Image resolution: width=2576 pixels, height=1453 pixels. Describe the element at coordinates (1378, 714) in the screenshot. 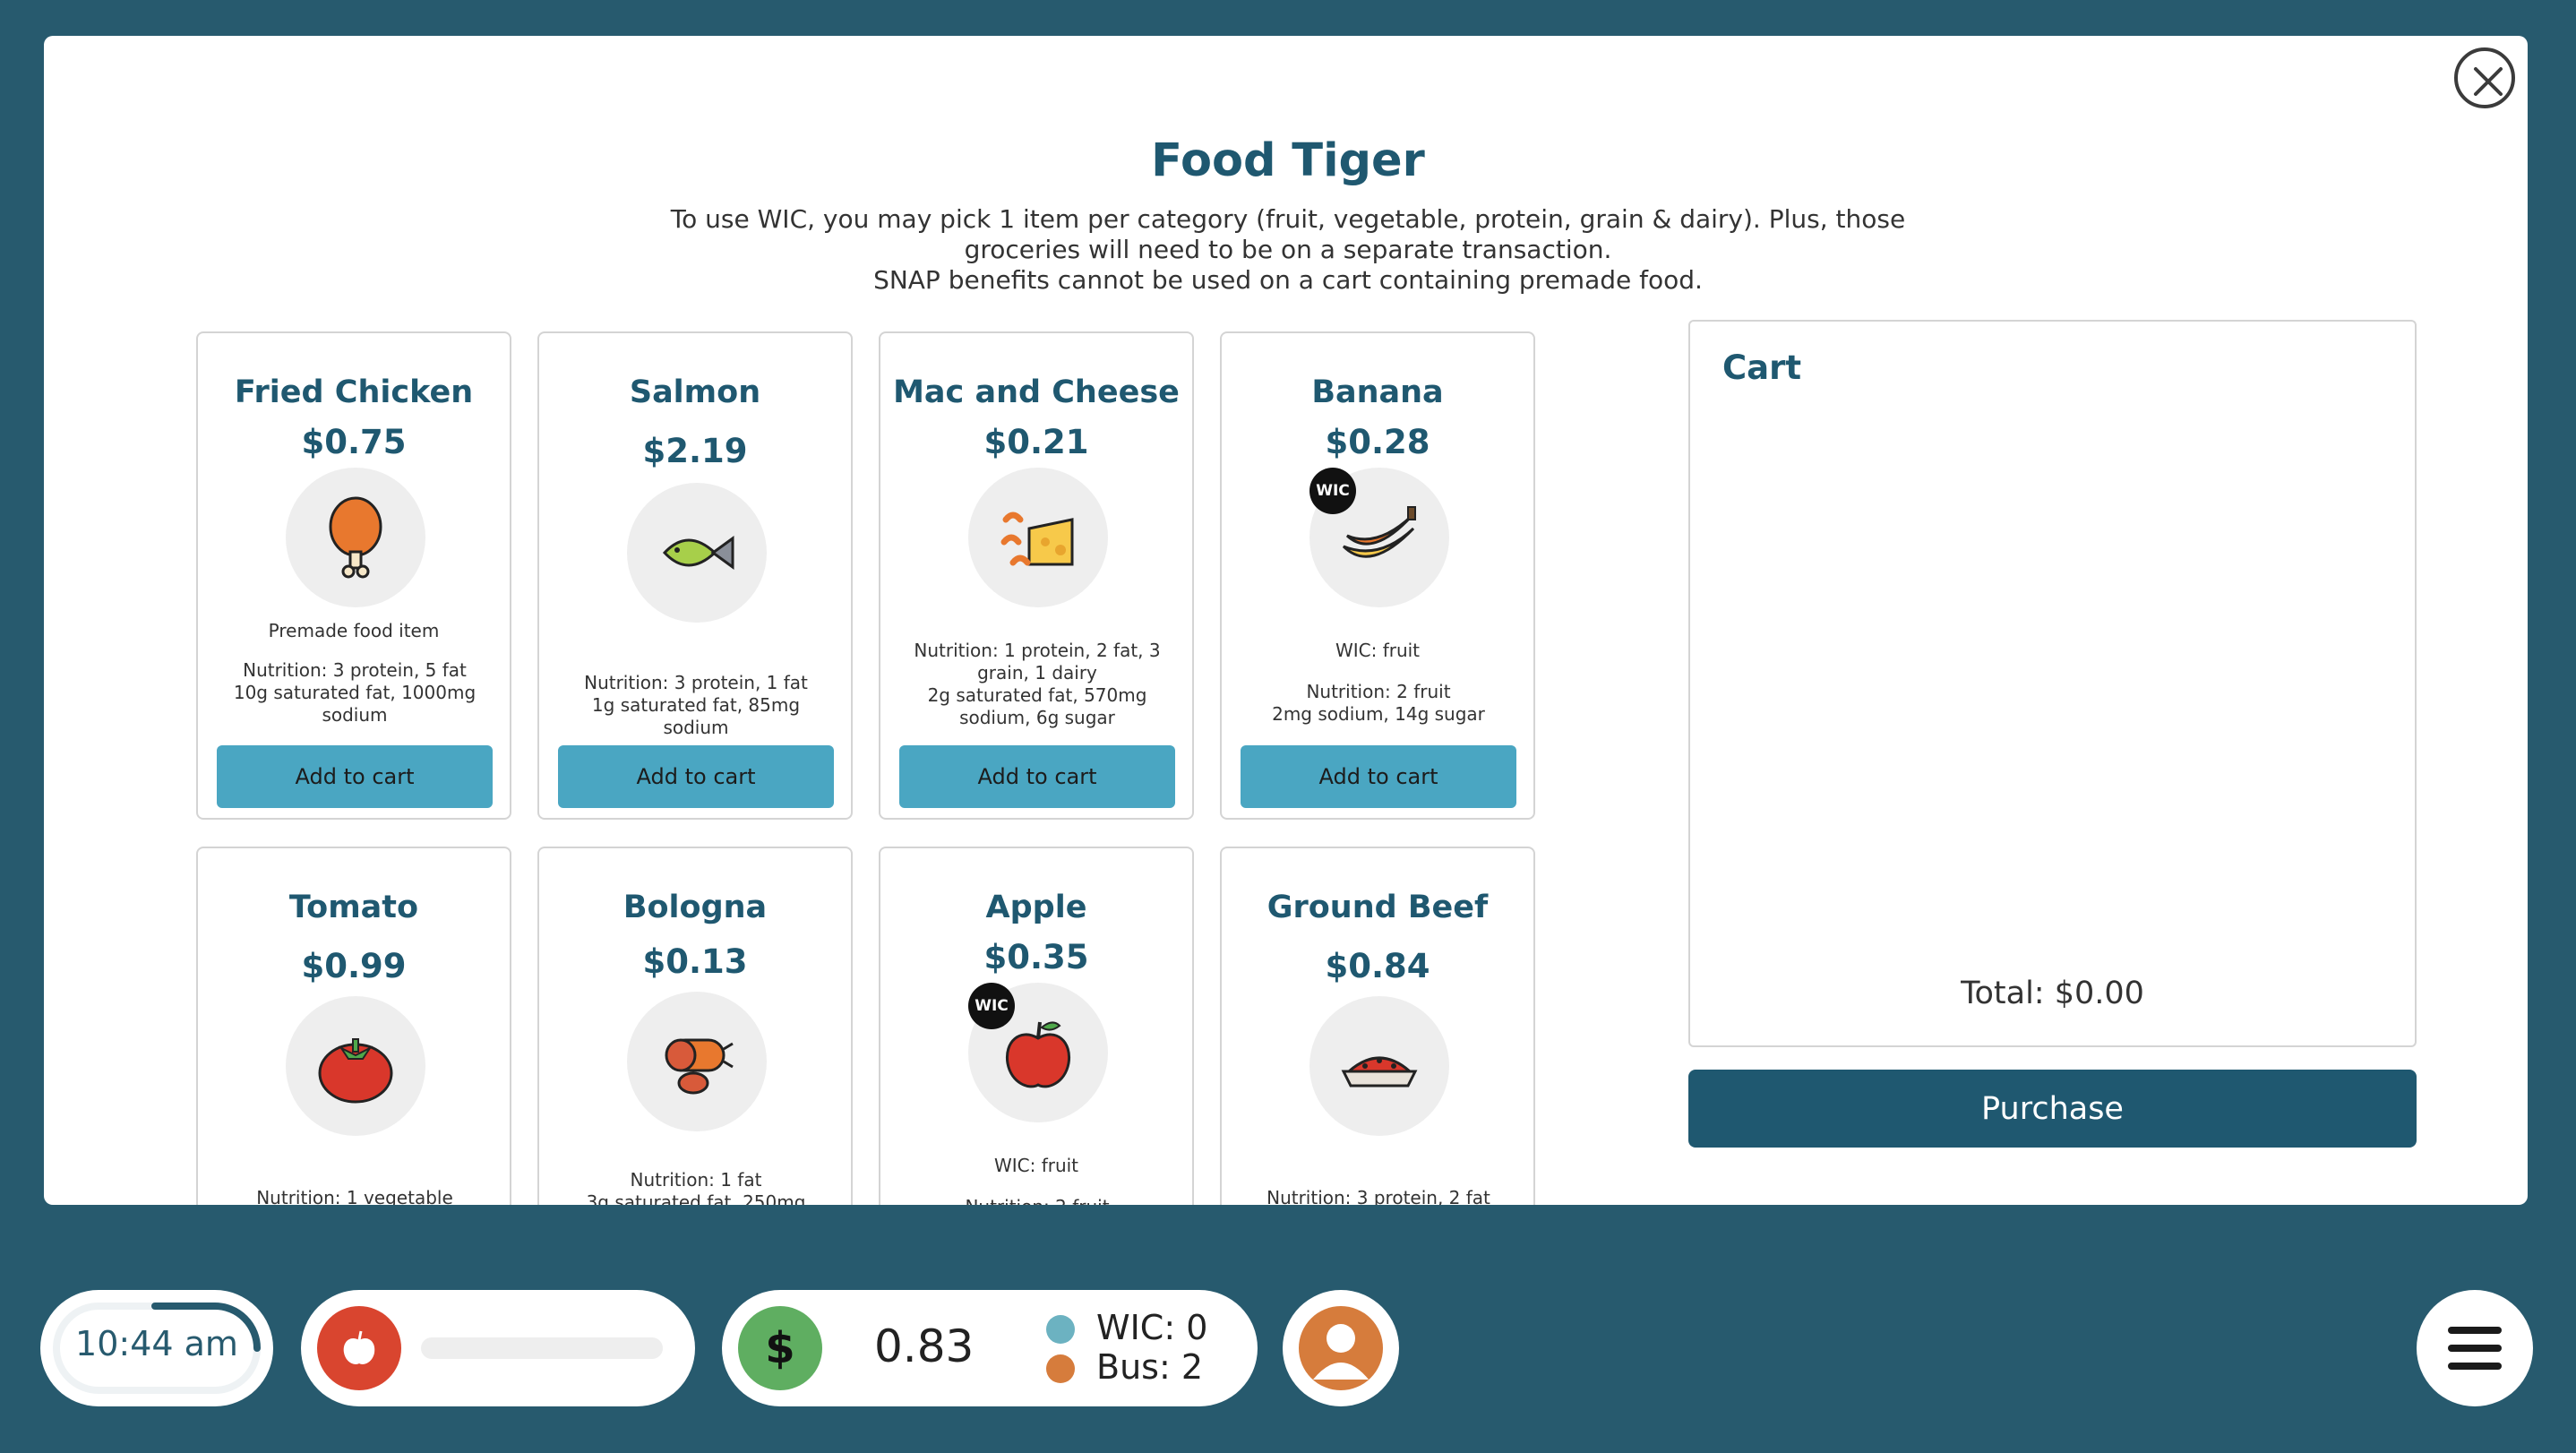

I see `nutrition-line: 2mg sodium, 14g sugar` at that location.